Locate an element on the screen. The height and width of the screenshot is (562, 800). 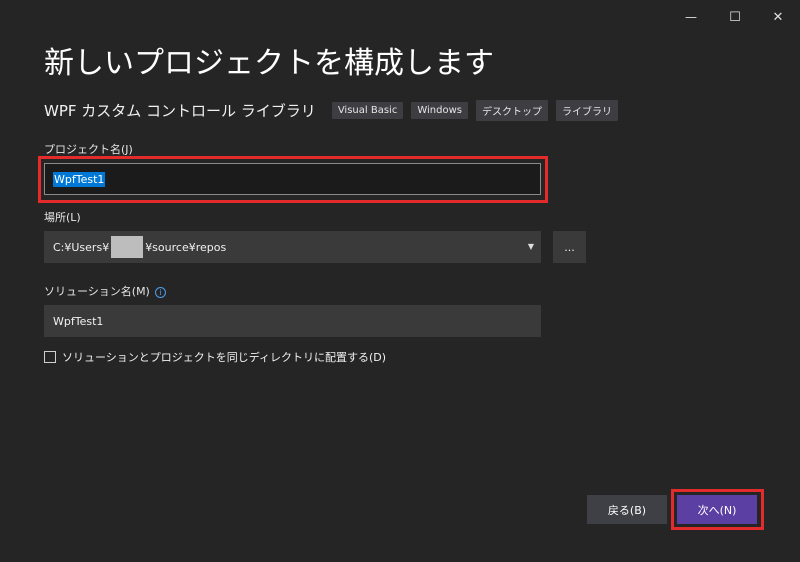
solution-name-label-row: ソリューション名(M) i is located at coordinates (105, 291).